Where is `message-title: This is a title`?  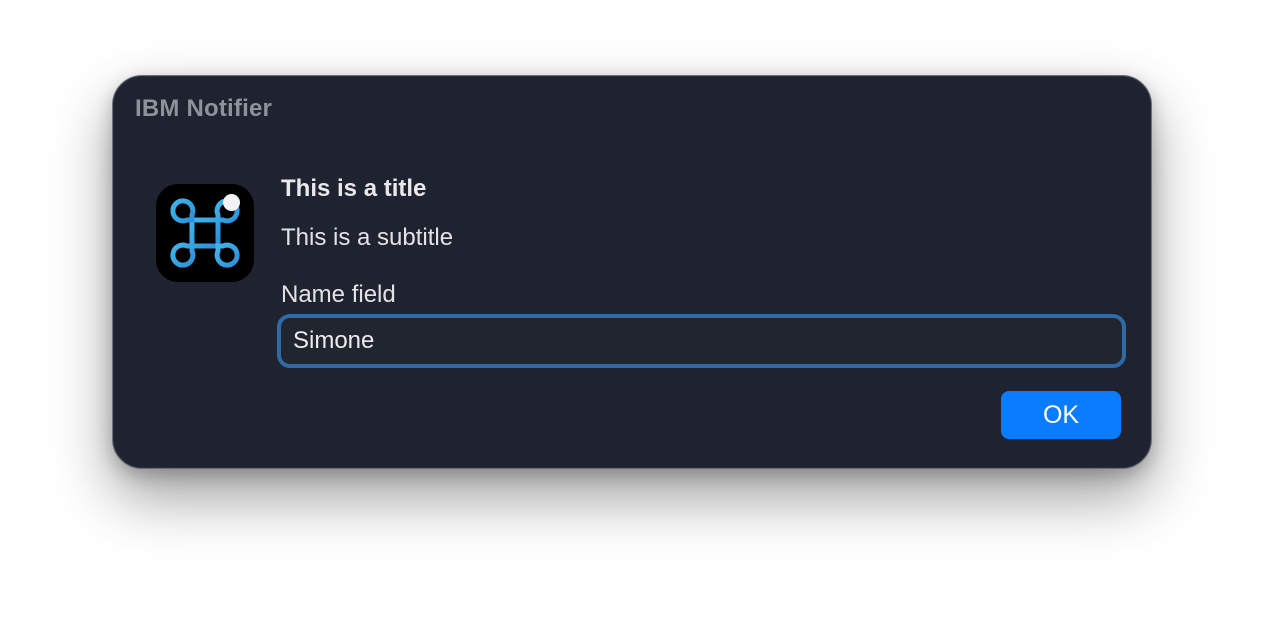 message-title: This is a title is located at coordinates (354, 188).